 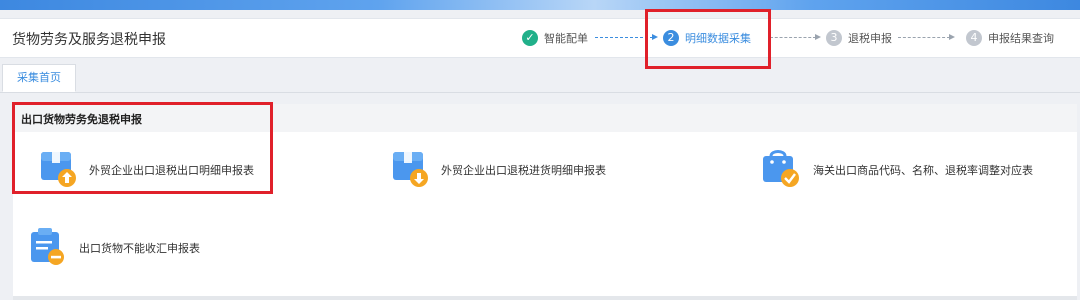 I want to click on step-number-badge: 4, so click(x=974, y=38).